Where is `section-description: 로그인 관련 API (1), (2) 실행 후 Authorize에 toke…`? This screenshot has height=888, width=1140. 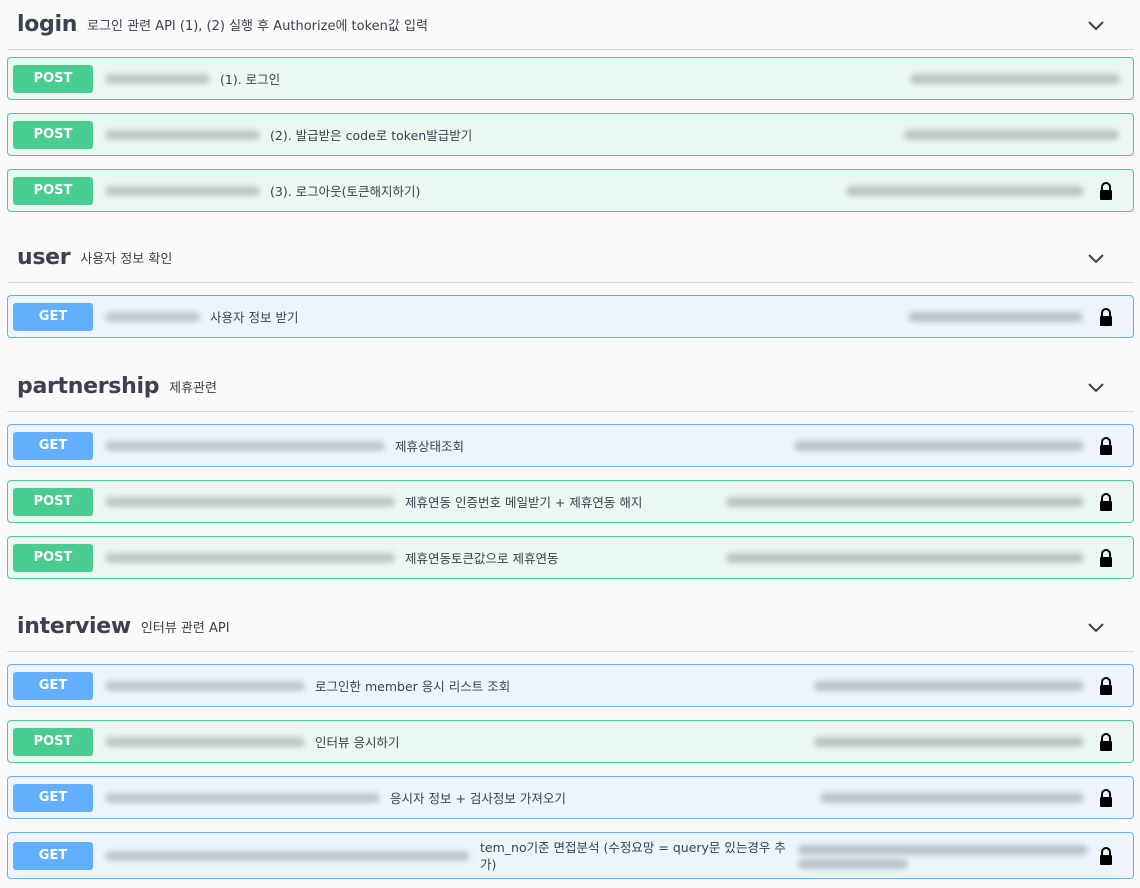
section-description: 로그인 관련 API (1), (2) 실행 후 Authorize에 toke… is located at coordinates (257, 26).